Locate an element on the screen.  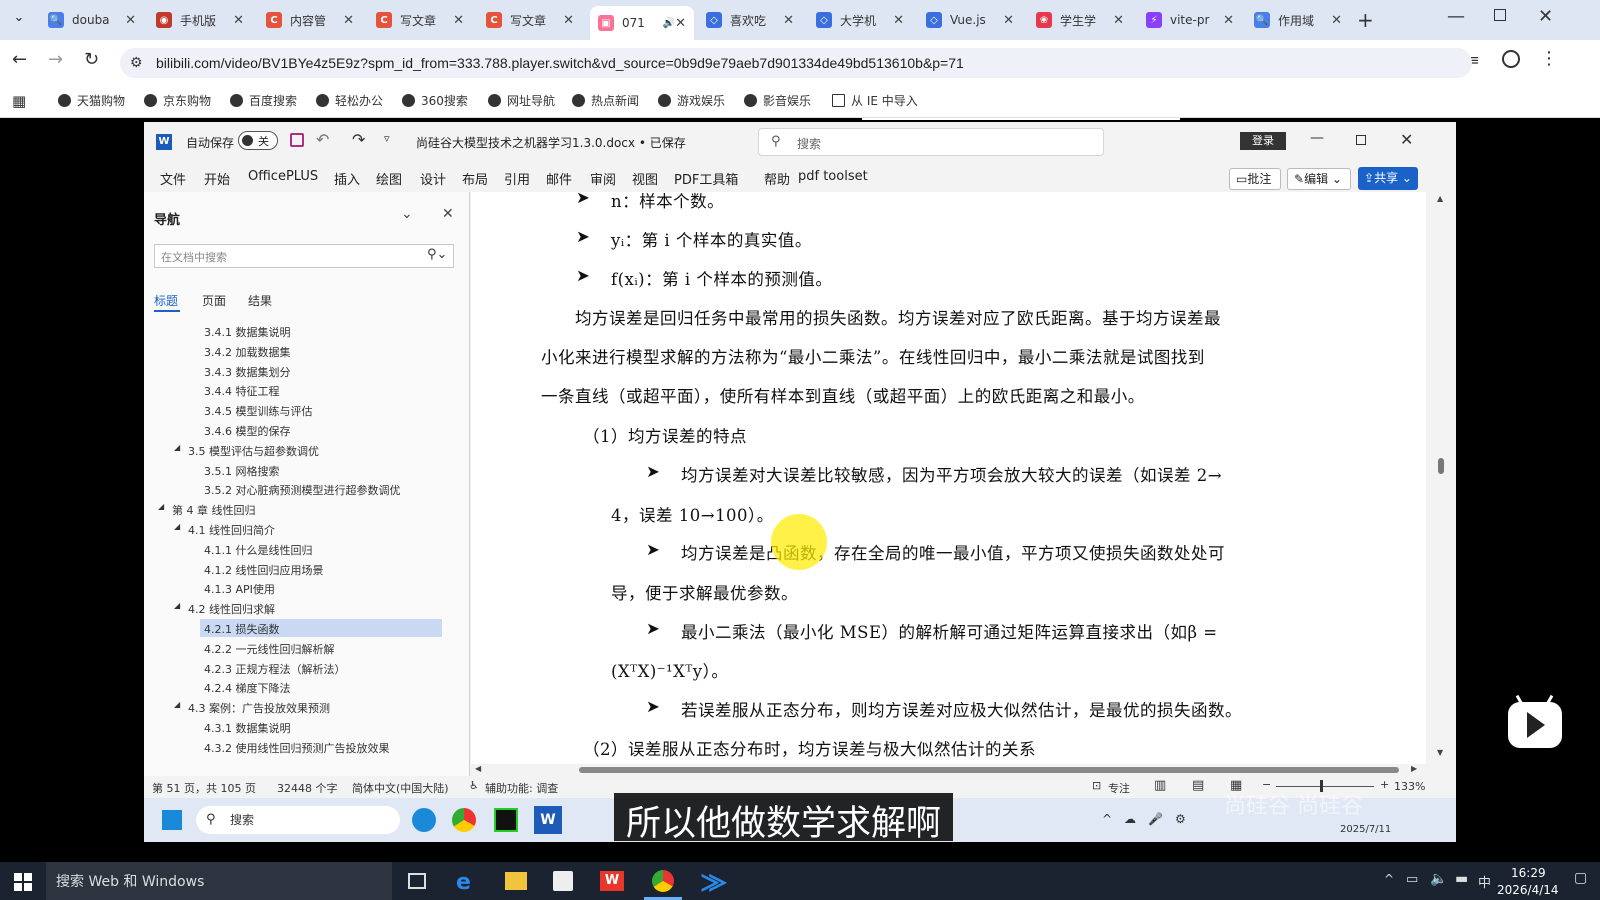
browser-tab: 🔍 douba ✕ is located at coordinates (92, 20).